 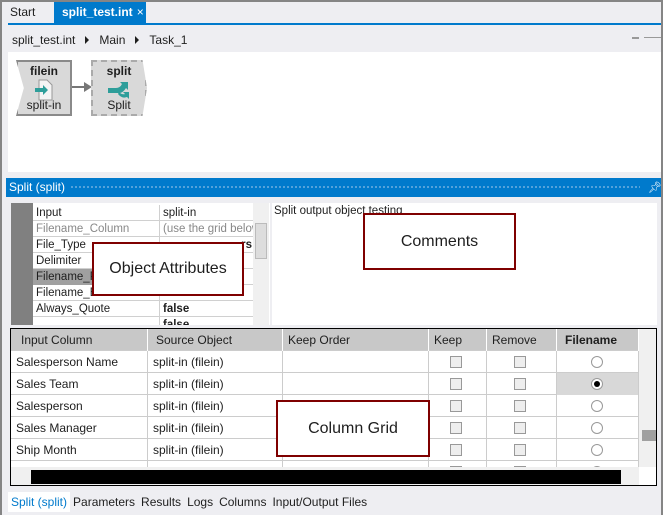 I want to click on tab-label: split_test.int, so click(x=97, y=12).